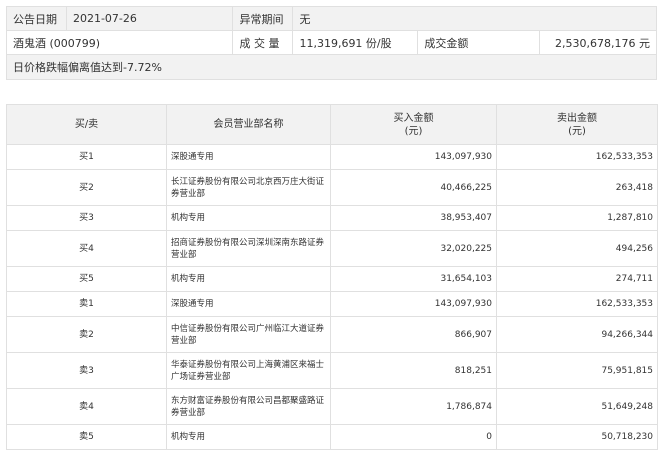 This screenshot has height=462, width=663. What do you see at coordinates (263, 42) in the screenshot?
I see `volume-label: 成 交 量` at bounding box center [263, 42].